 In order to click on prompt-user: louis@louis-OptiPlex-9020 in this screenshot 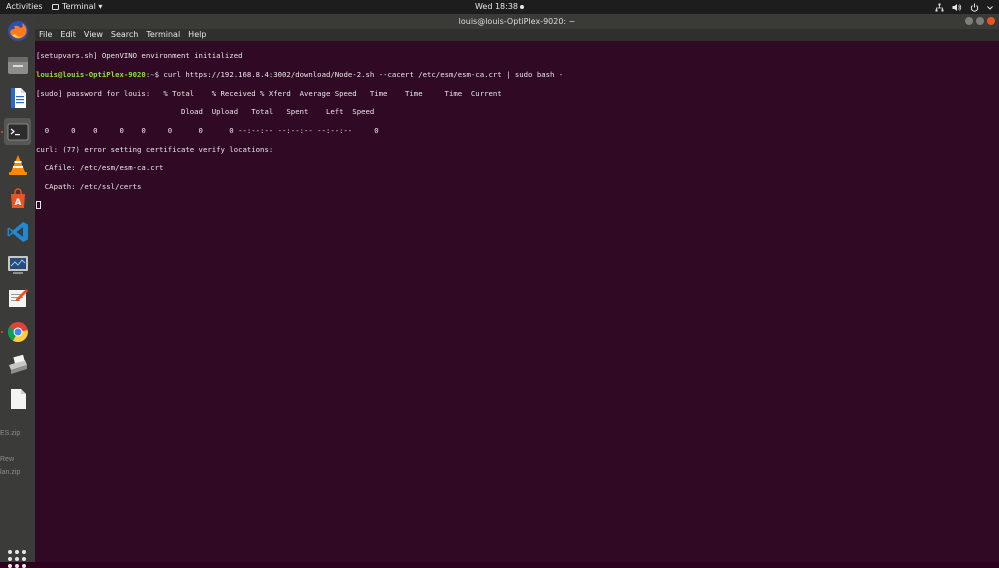, I will do `click(91, 75)`.